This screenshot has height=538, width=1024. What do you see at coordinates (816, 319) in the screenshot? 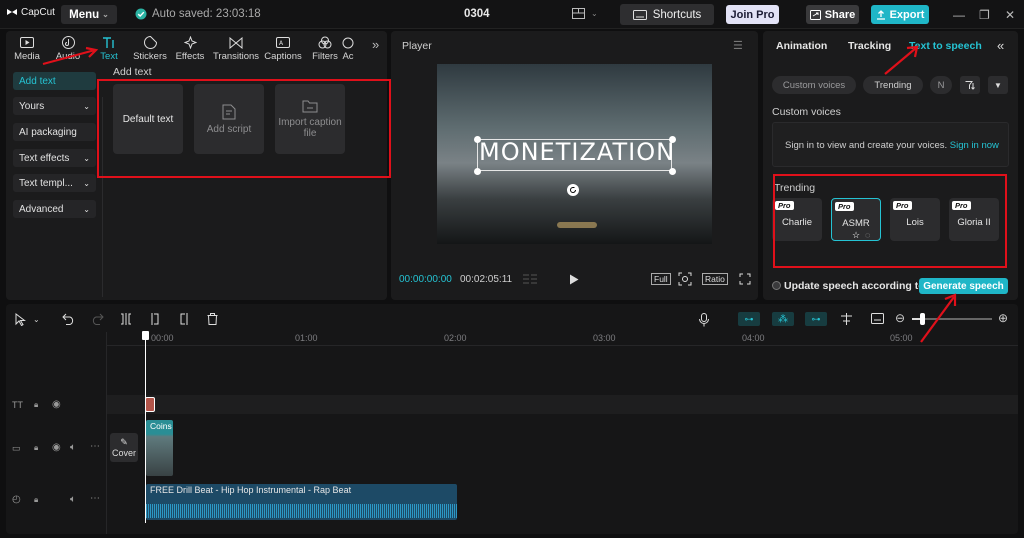
I see `preview-axis-icon: ⊶` at bounding box center [816, 319].